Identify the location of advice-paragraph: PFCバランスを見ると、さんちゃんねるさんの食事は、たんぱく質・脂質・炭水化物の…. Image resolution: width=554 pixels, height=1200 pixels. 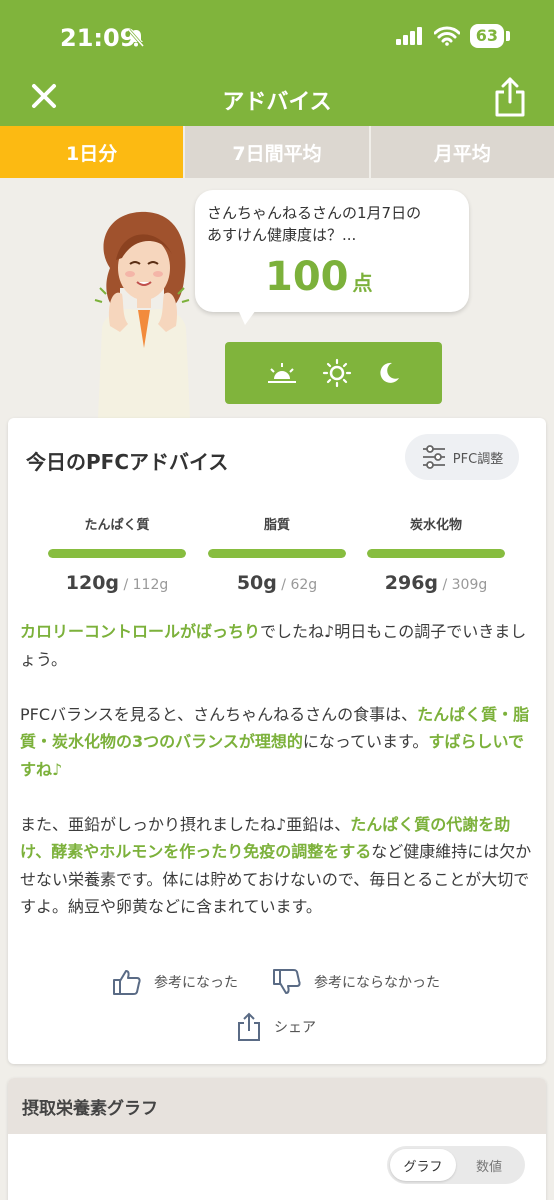
(279, 742).